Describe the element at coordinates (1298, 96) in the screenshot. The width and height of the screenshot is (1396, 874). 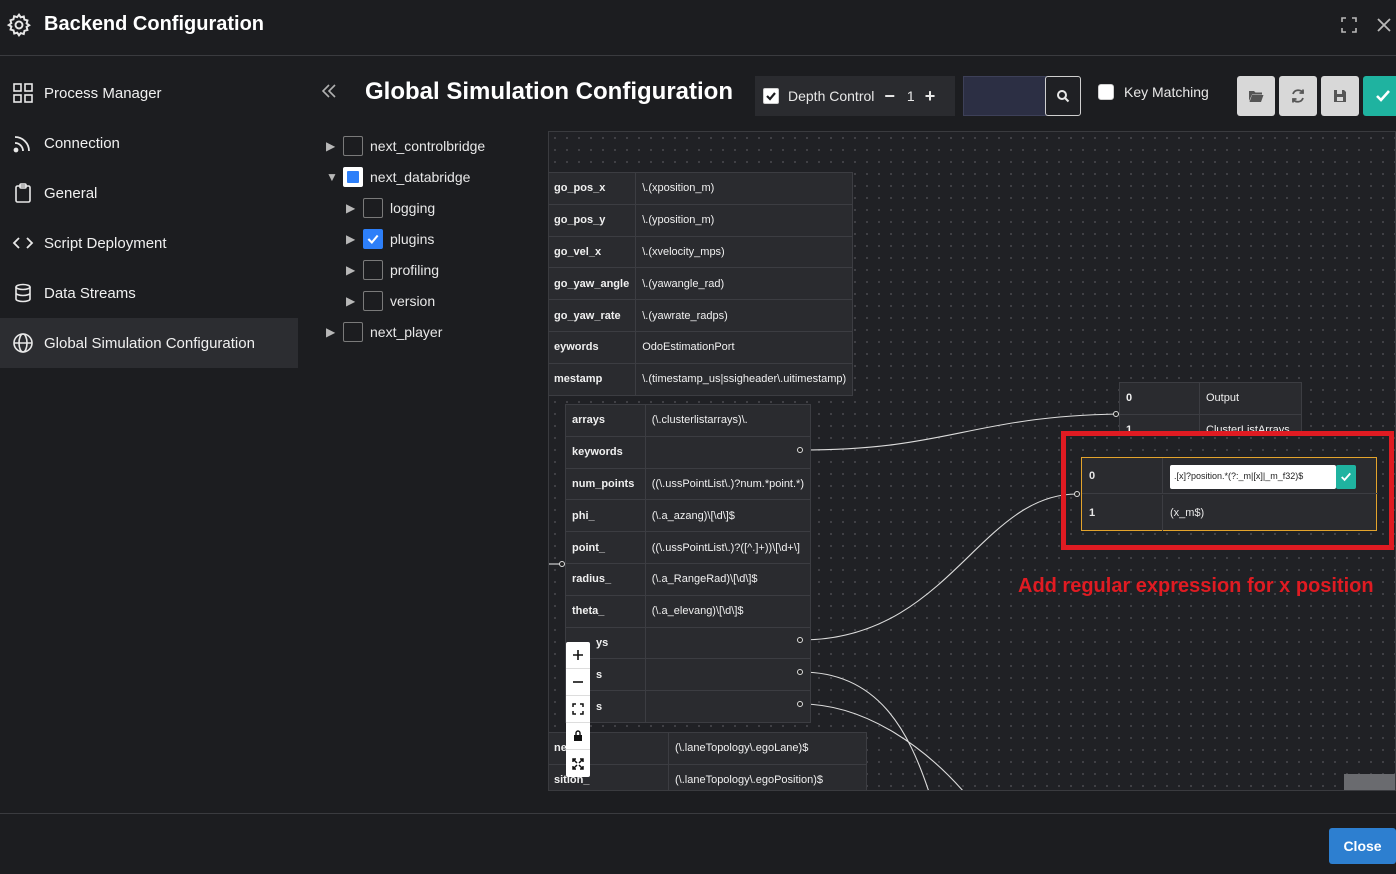
I see `refresh-button` at that location.